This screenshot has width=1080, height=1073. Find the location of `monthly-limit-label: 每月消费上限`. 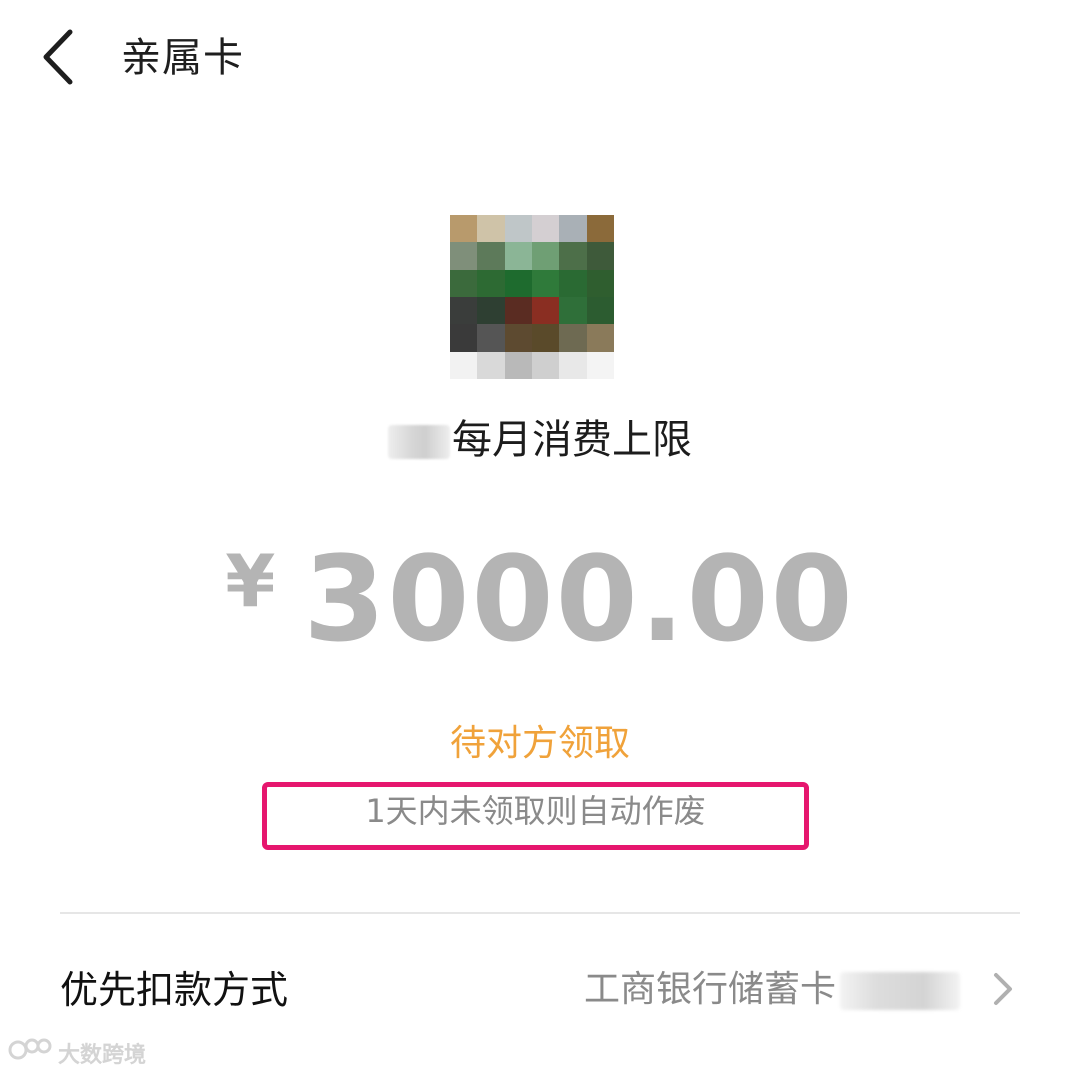

monthly-limit-label: 每月消费上限 is located at coordinates (572, 440).